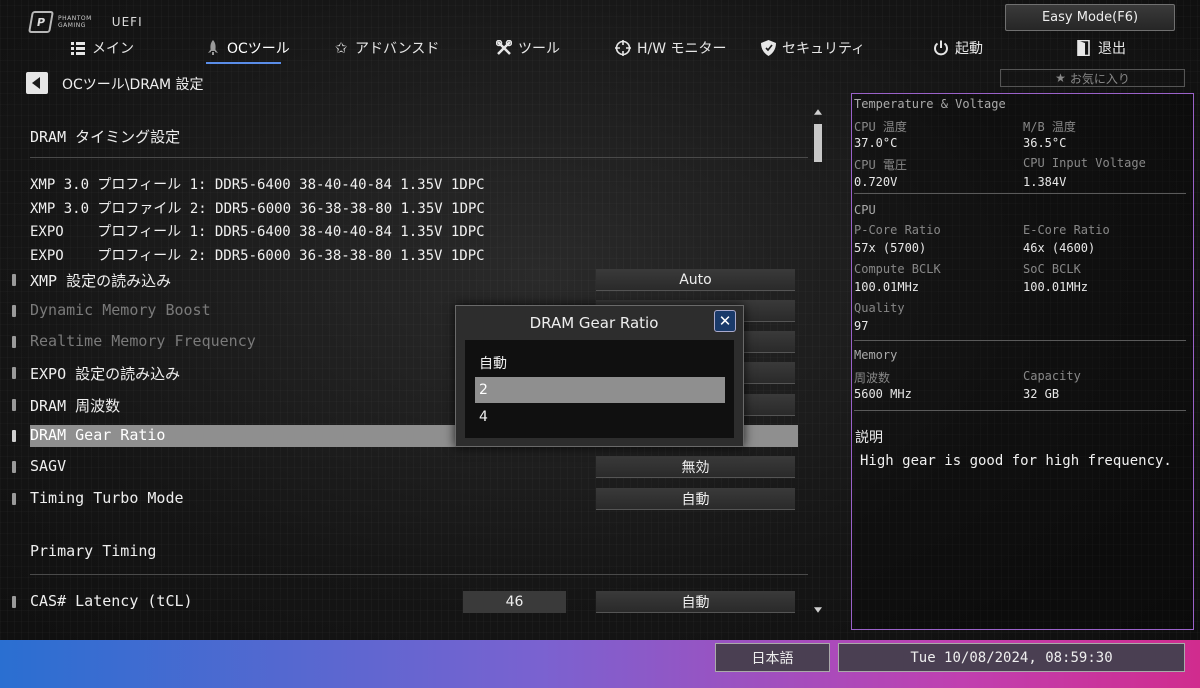 The height and width of the screenshot is (688, 1200). Describe the element at coordinates (1112, 49) in the screenshot. I see `tab-exit-label: 退出` at that location.